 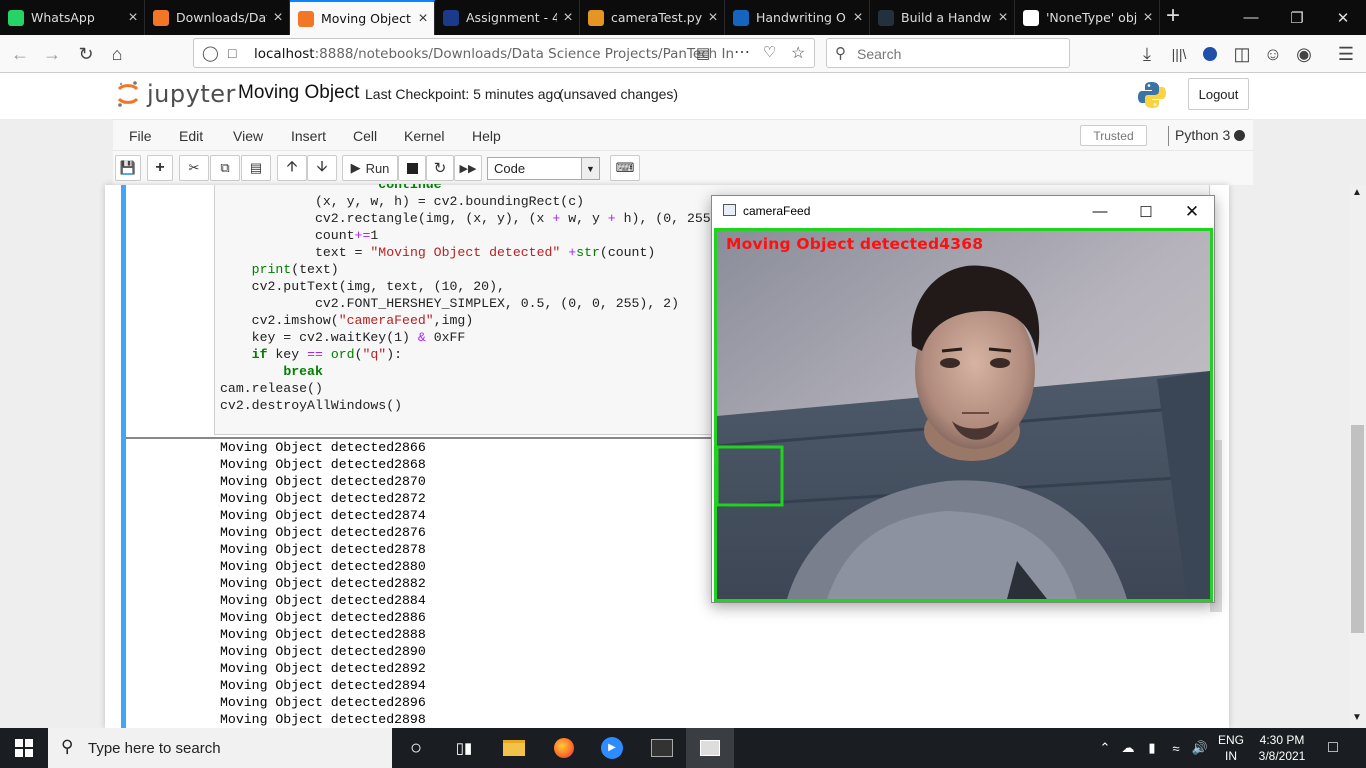 What do you see at coordinates (308, 136) in the screenshot?
I see `menu-insert: Insert` at bounding box center [308, 136].